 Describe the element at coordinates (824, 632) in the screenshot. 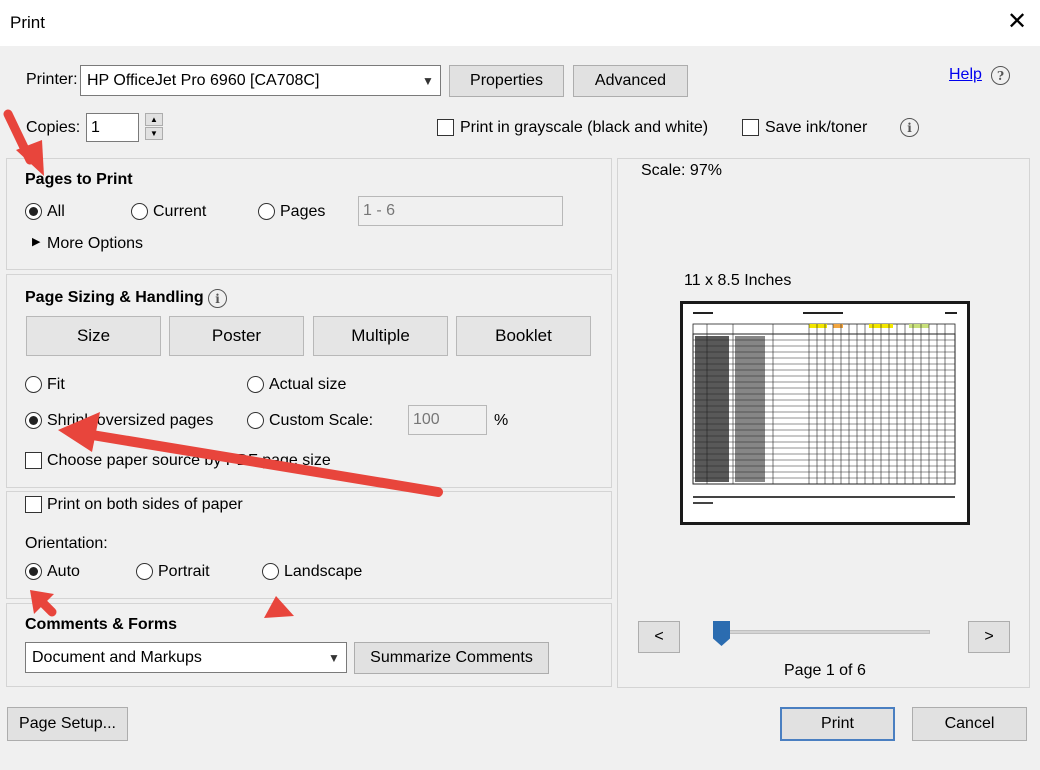

I see `page-slider-track` at that location.